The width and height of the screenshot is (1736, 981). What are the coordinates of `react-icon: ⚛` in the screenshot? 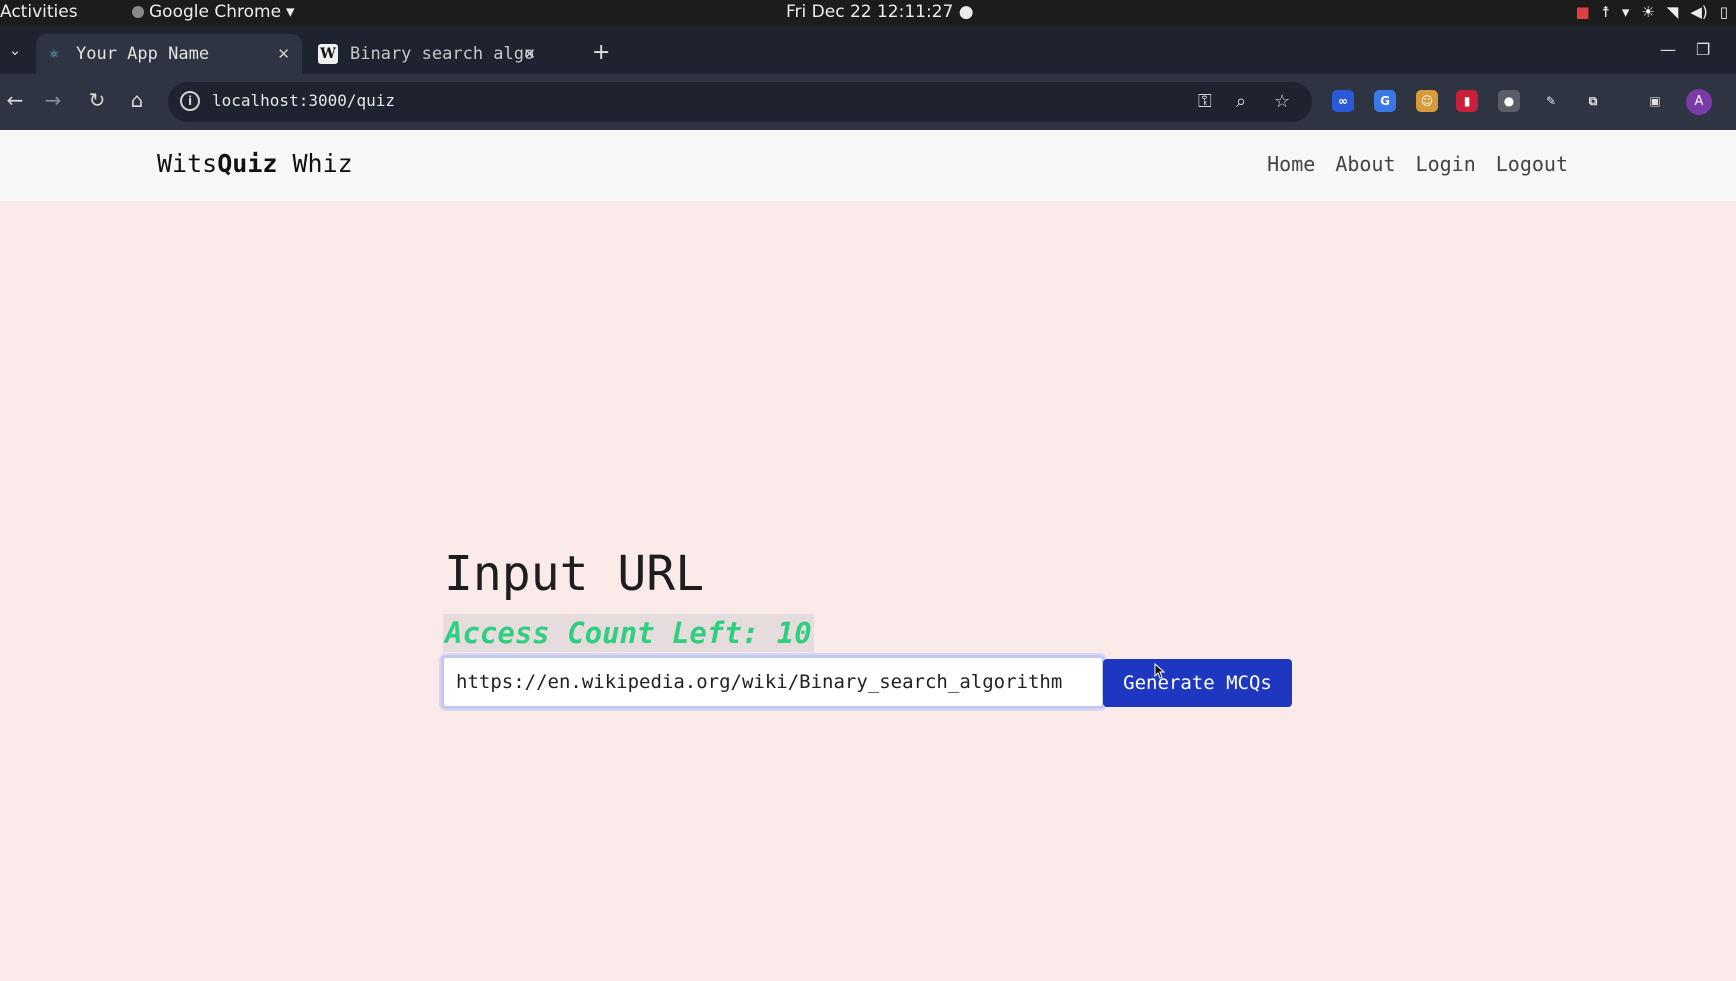 It's located at (54, 54).